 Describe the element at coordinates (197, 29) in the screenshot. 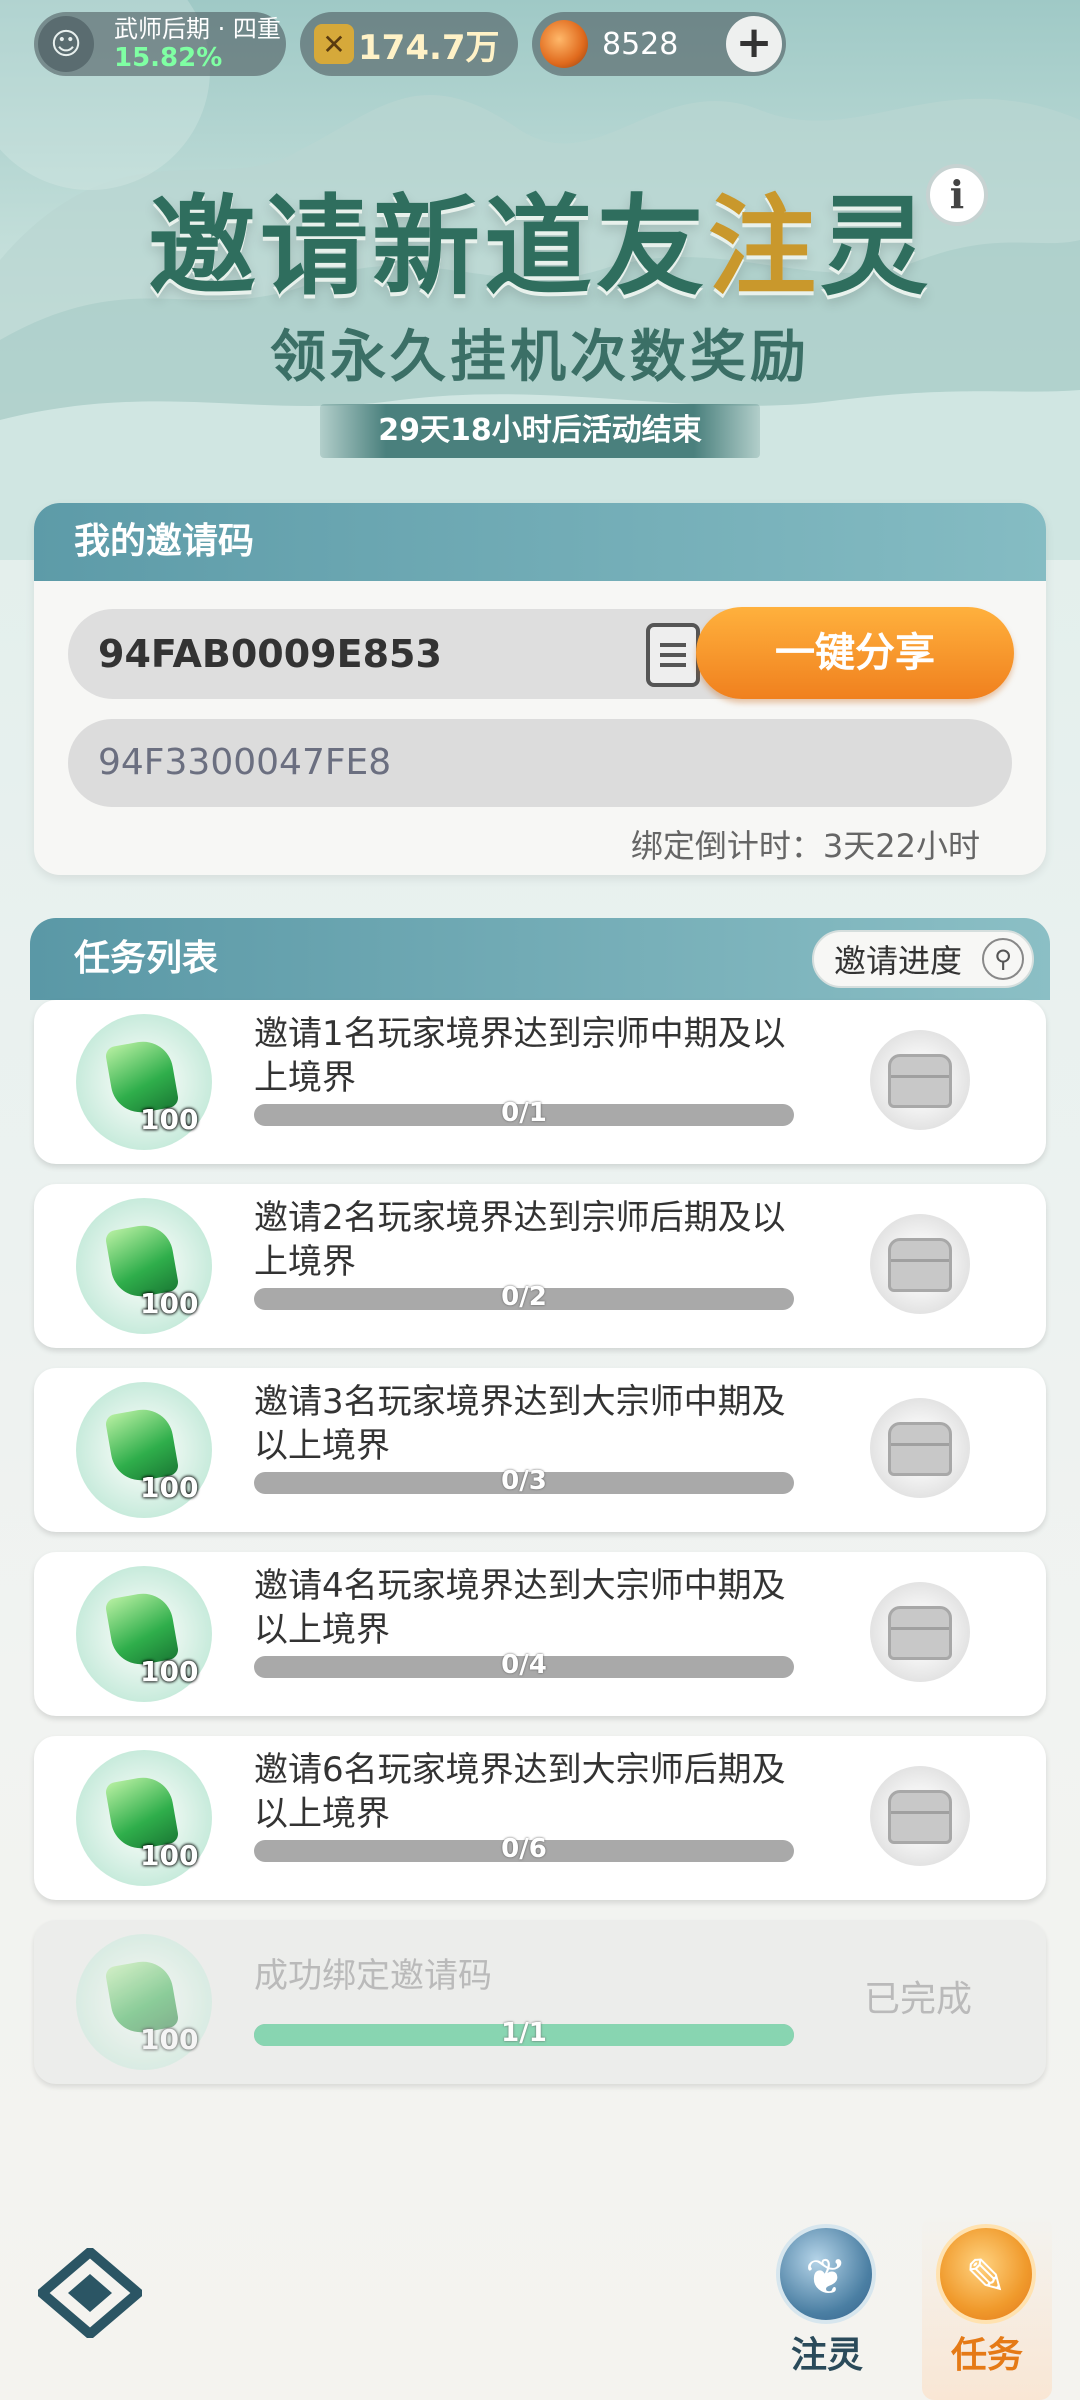

I see `rank-title: 武师后期 · 四重` at that location.